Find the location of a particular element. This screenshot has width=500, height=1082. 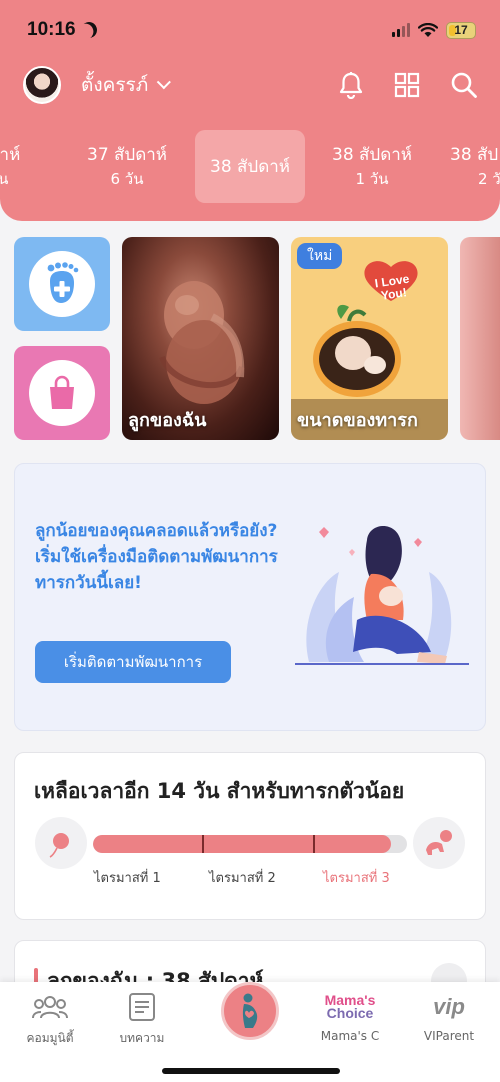

mamas-choice-logo: Mama's Choice is located at coordinates (350, 1006).